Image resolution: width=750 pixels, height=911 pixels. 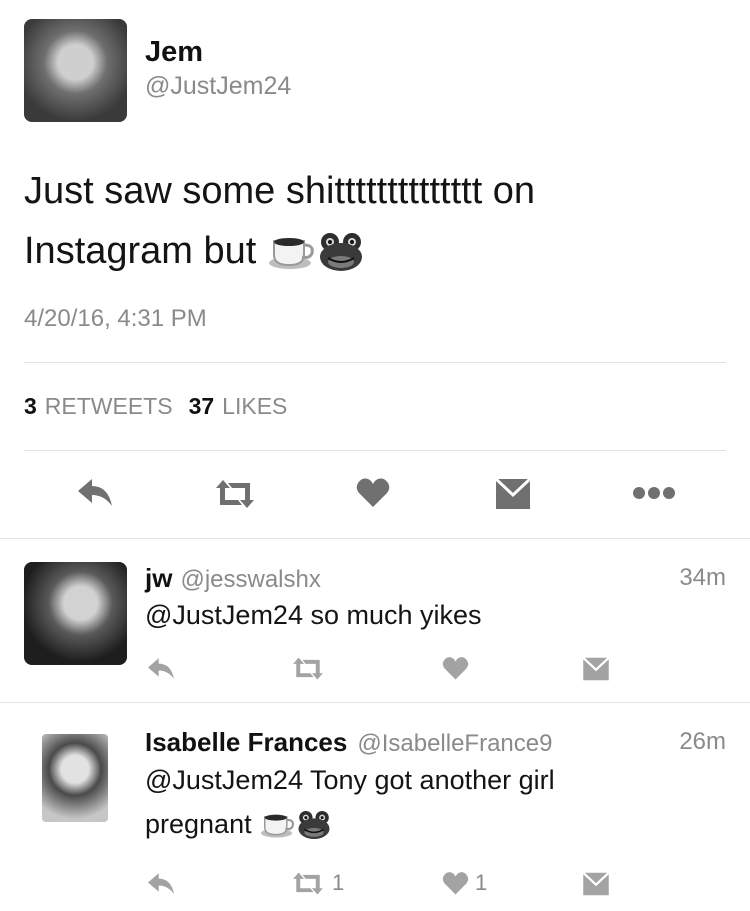 I want to click on reply-retweet-action: 1, so click(x=317, y=883).